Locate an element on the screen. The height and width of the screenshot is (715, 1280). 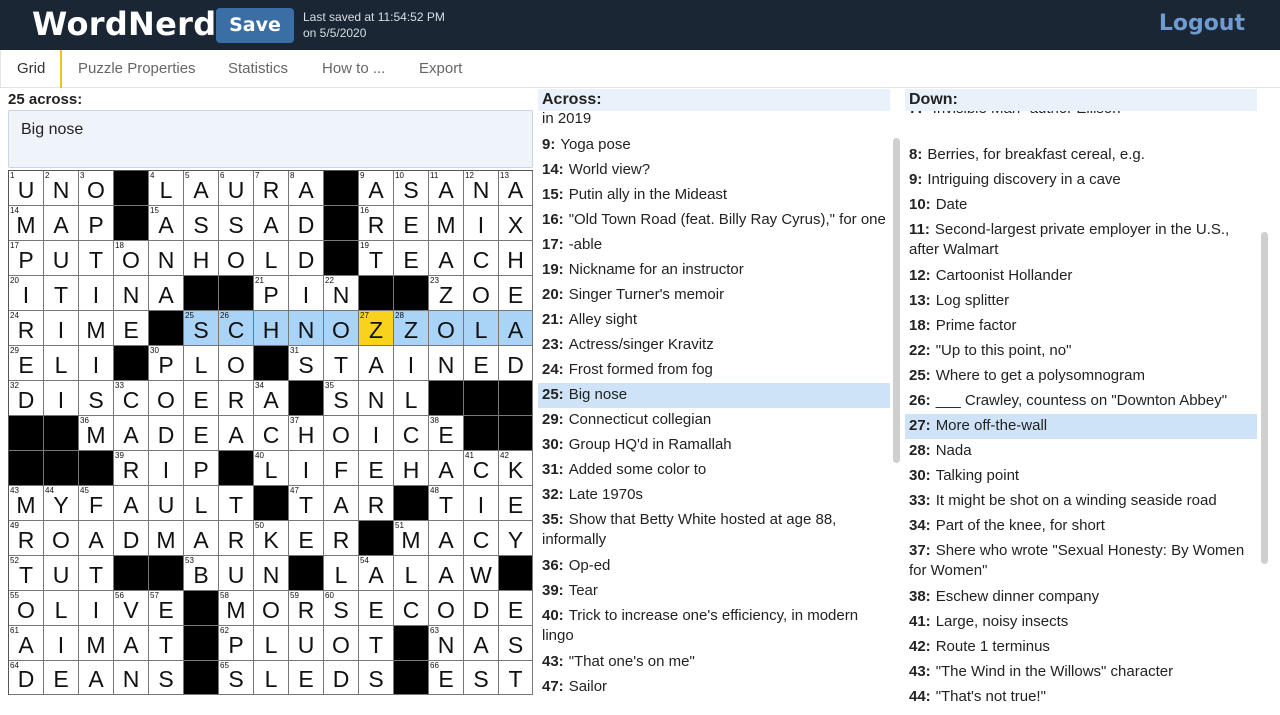
grid-cell: 1U is located at coordinates (26, 188).